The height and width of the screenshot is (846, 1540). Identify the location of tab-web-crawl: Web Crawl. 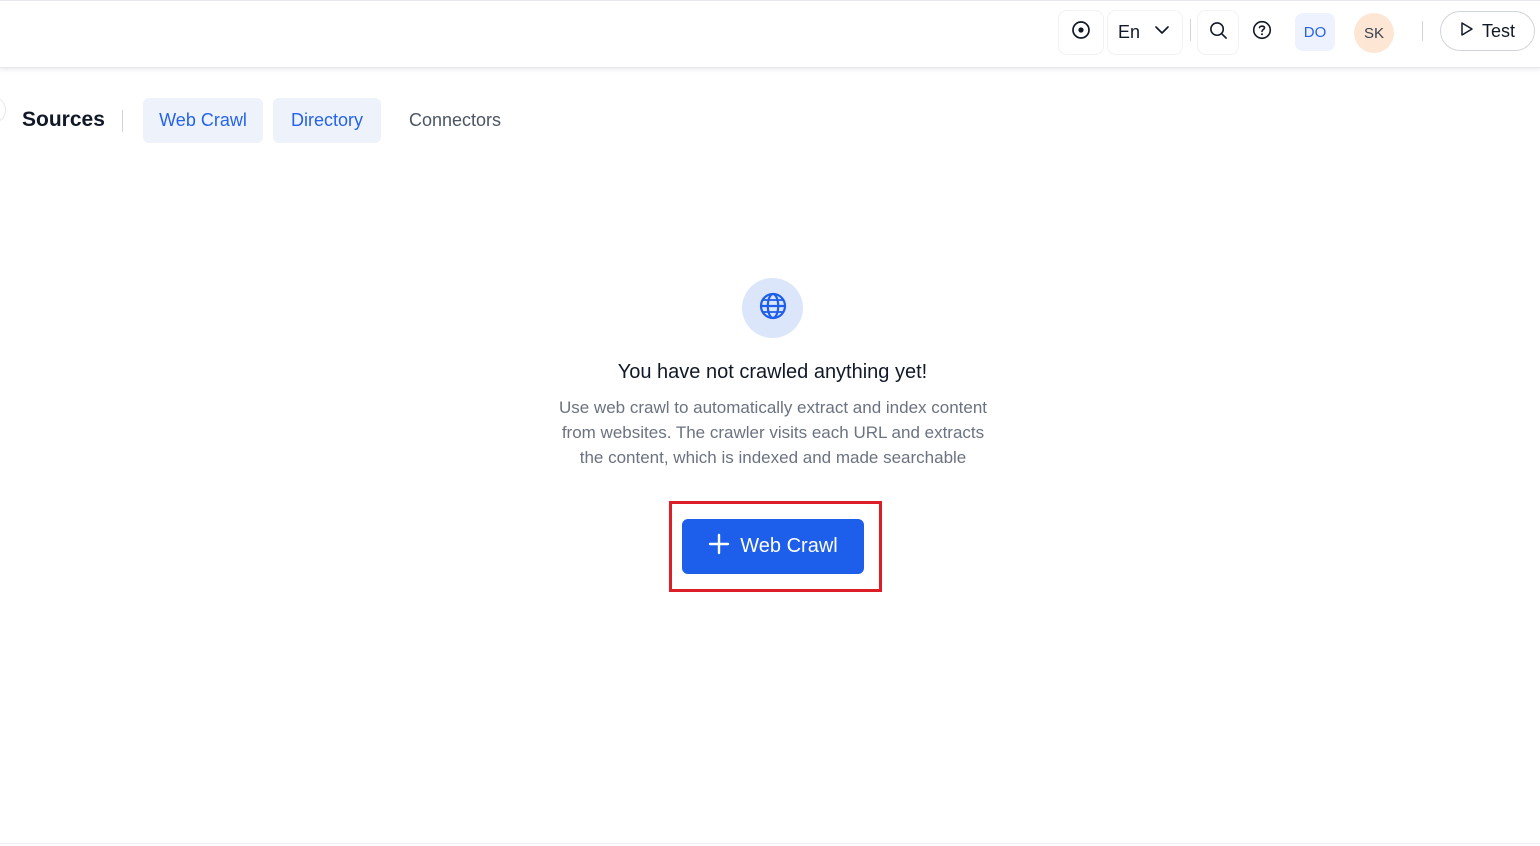
(203, 120).